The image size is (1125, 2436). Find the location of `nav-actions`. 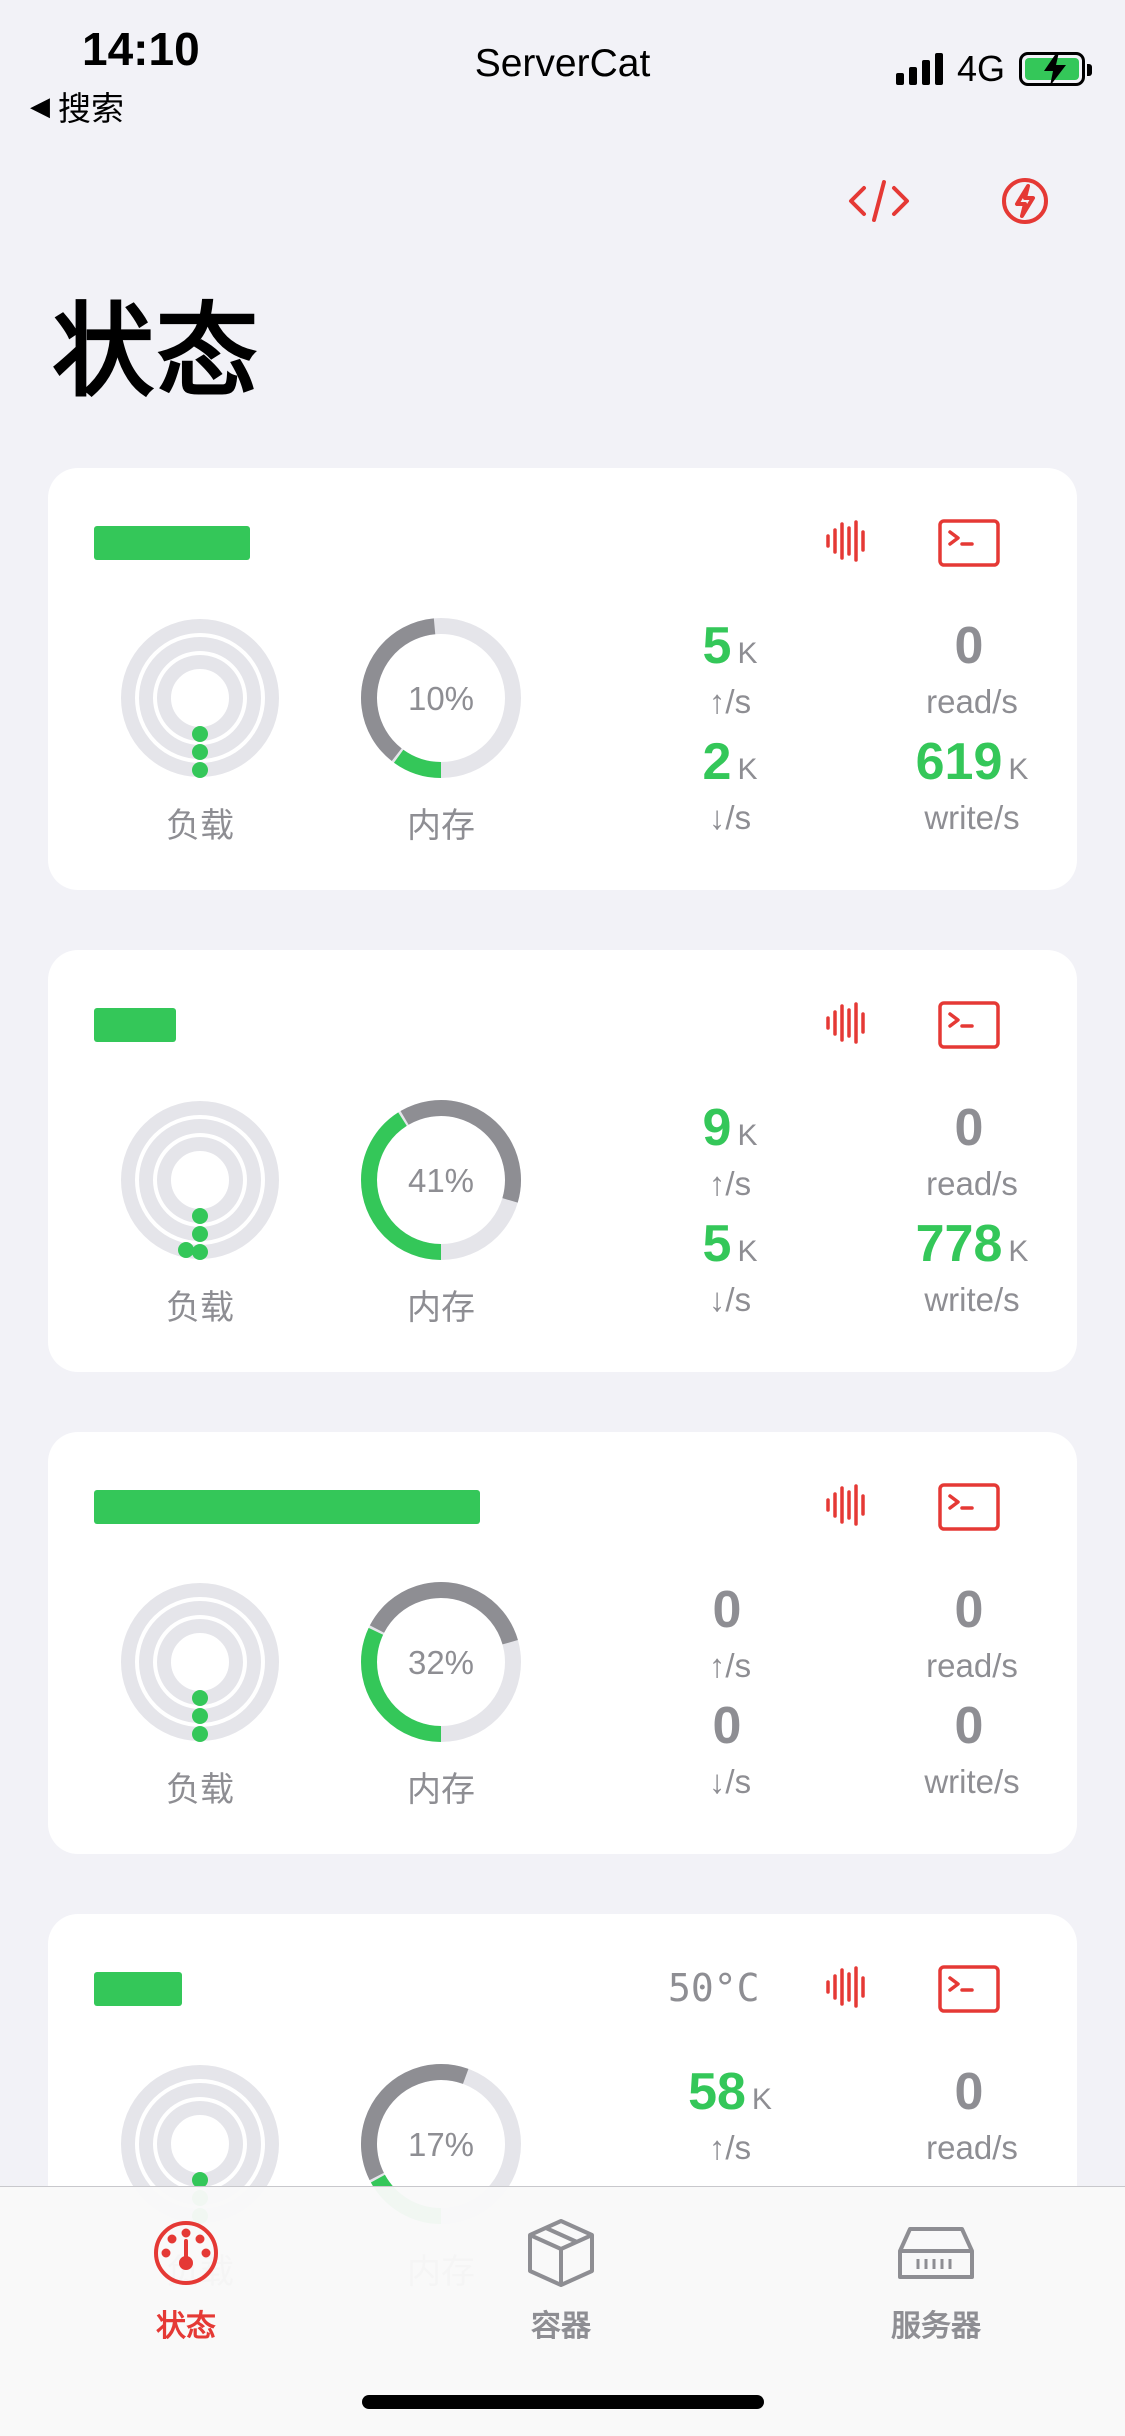

nav-actions is located at coordinates (952, 201).